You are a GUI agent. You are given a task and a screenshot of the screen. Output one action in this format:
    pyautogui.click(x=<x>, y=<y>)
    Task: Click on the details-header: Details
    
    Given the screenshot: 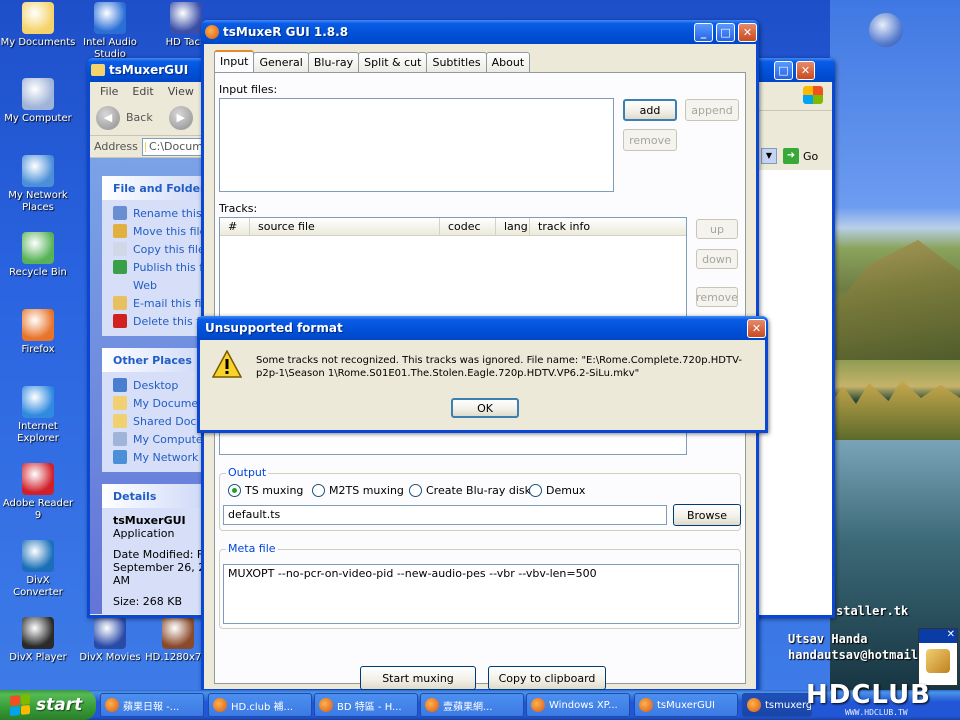 What is the action you would take?
    pyautogui.click(x=154, y=496)
    